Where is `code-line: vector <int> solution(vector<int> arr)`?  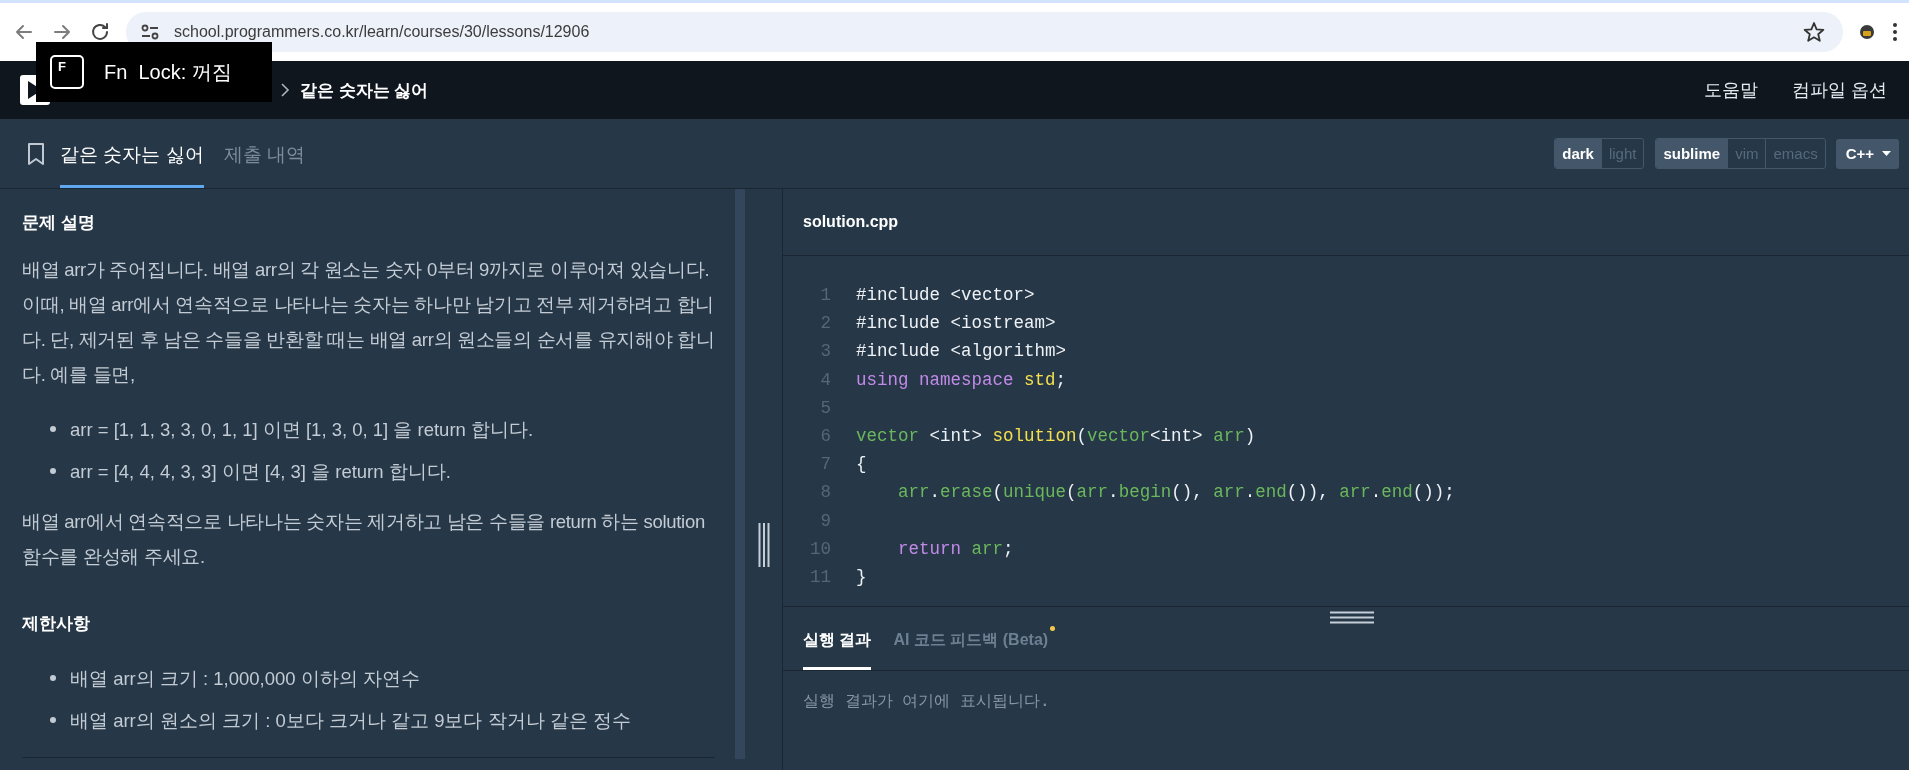
code-line: vector <int> solution(vector<int> arr) is located at coordinates (1056, 436).